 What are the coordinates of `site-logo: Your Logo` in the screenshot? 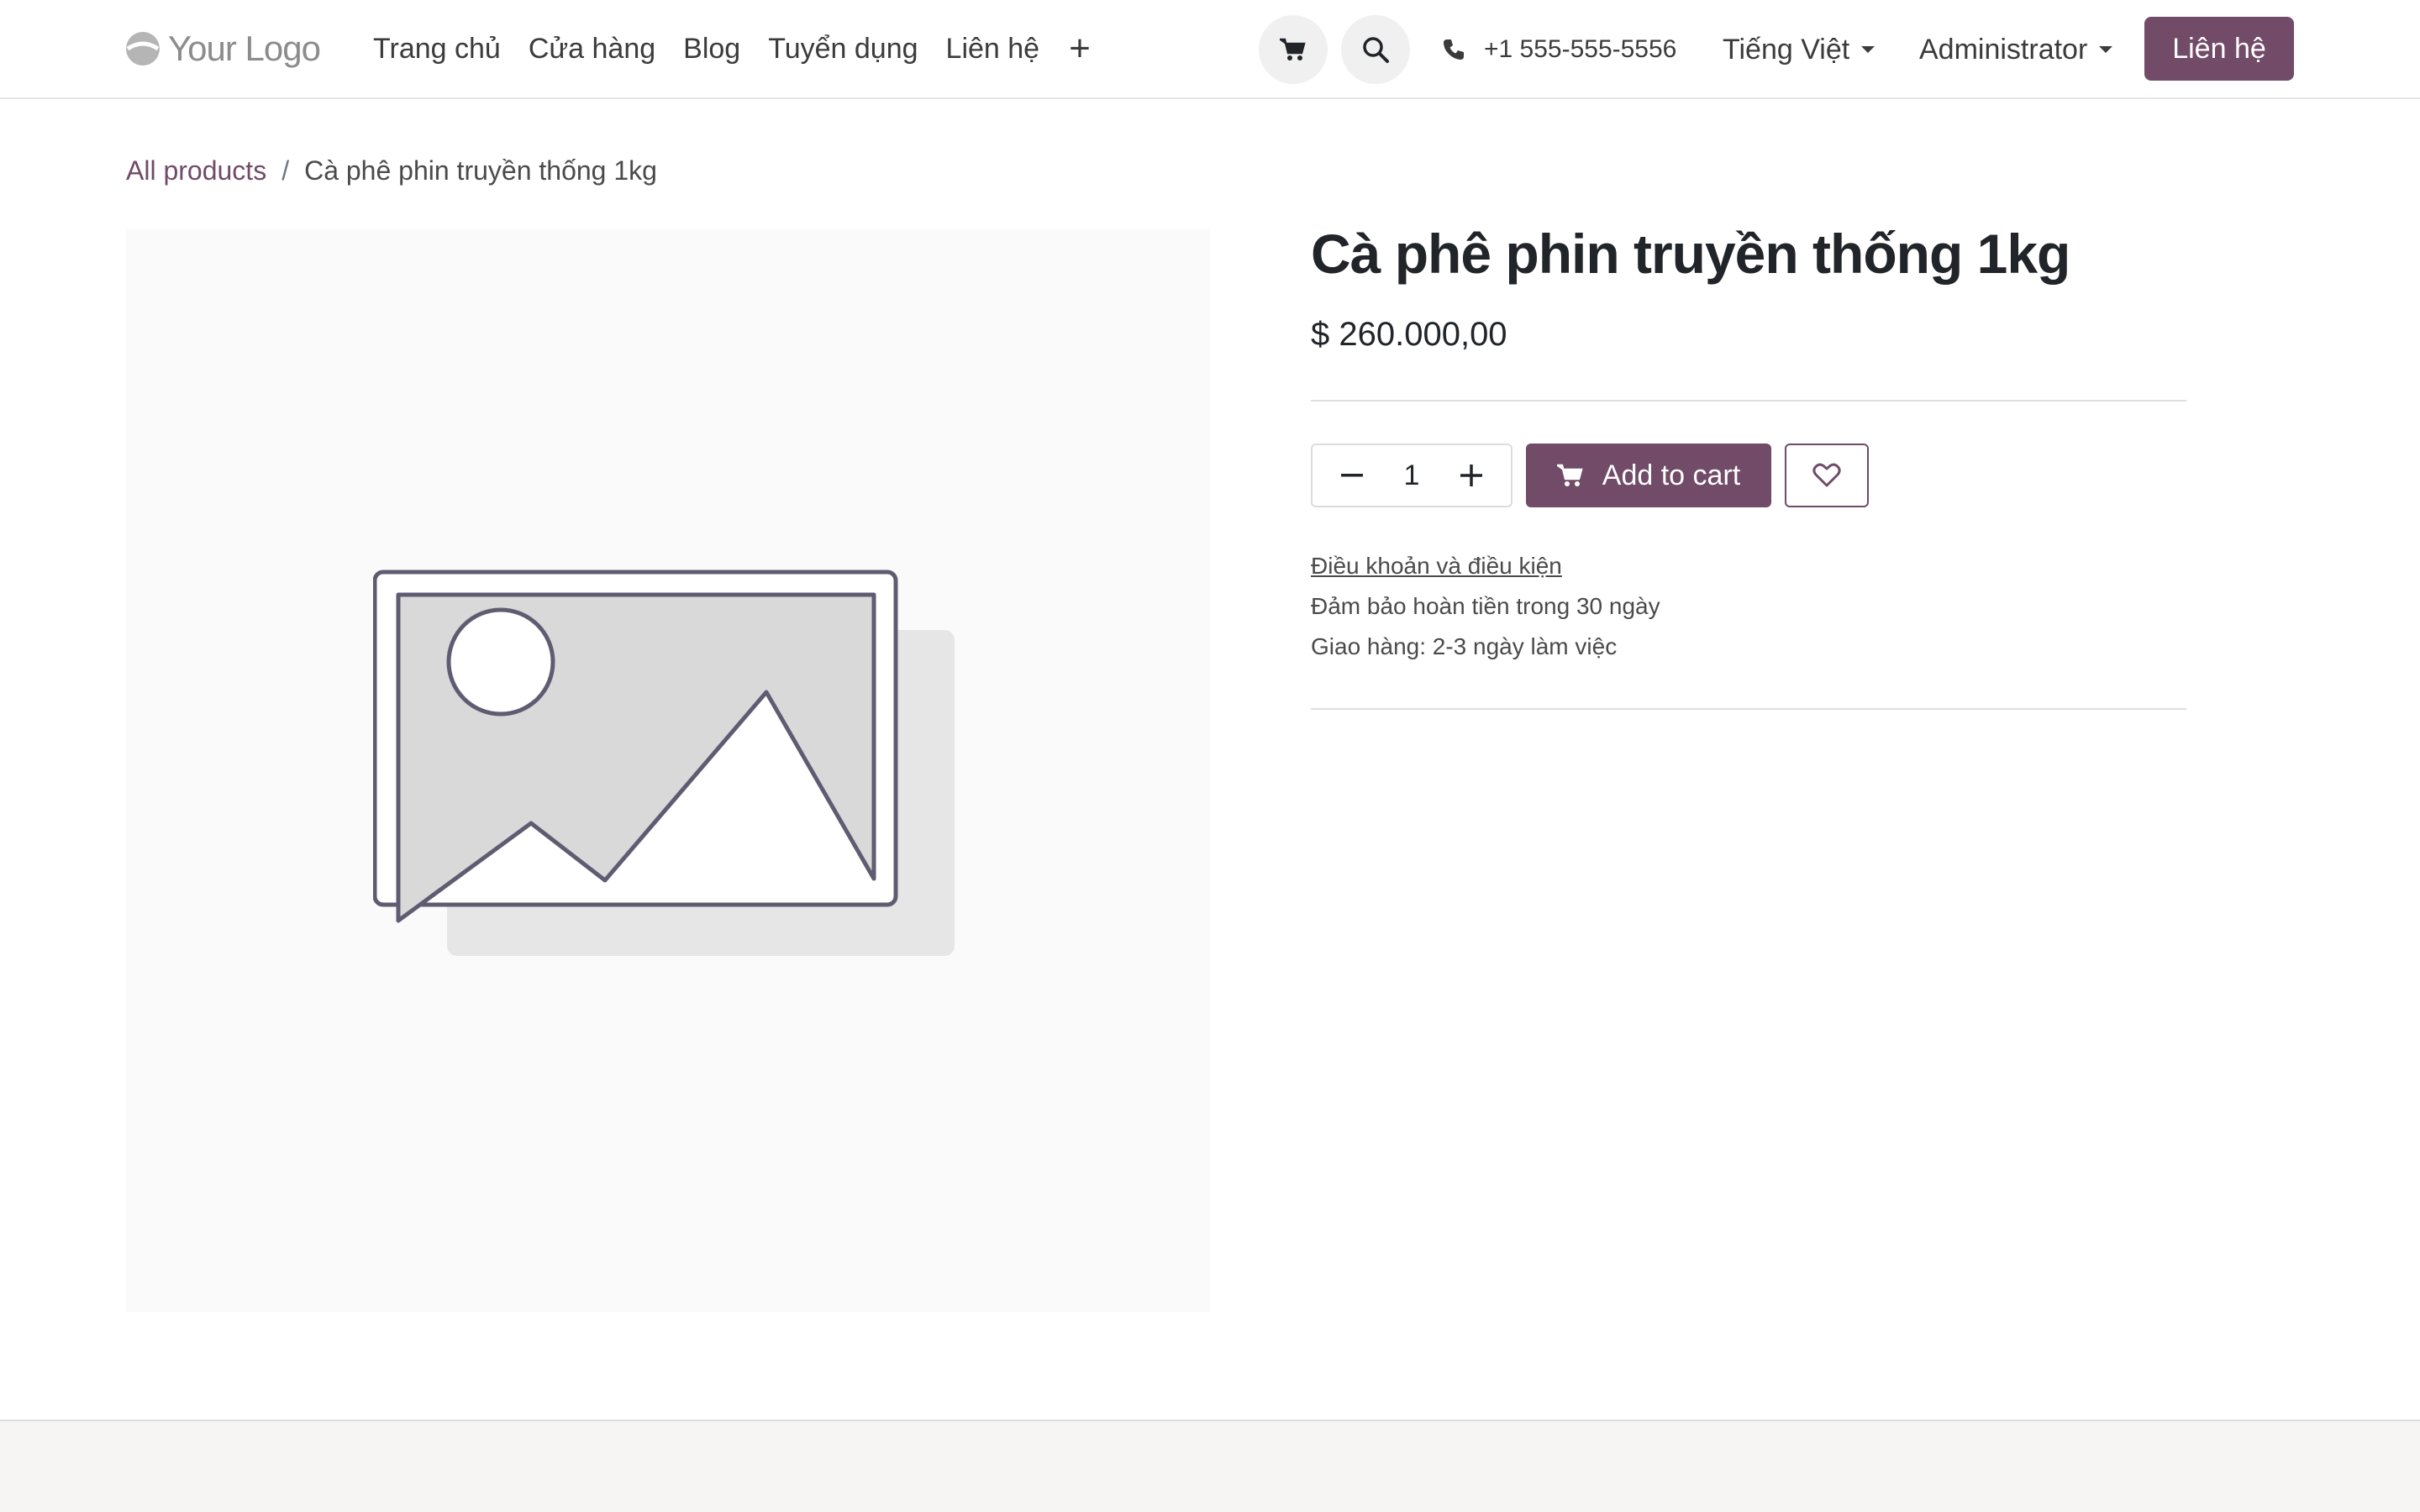 It's located at (223, 49).